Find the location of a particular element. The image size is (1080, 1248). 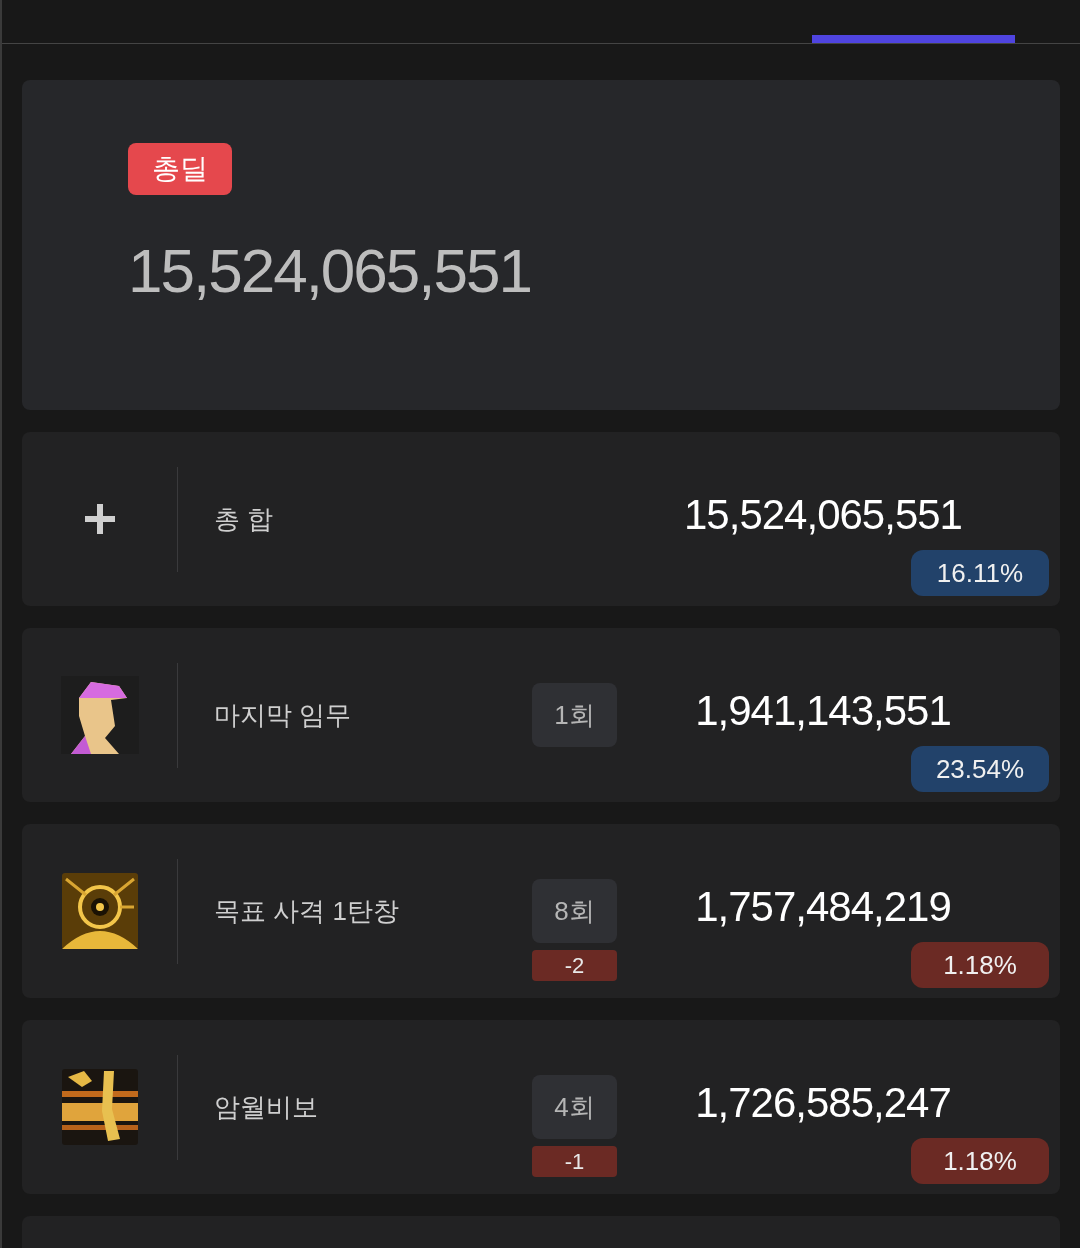

damage-value: 1,941,143,551 is located at coordinates (823, 711).